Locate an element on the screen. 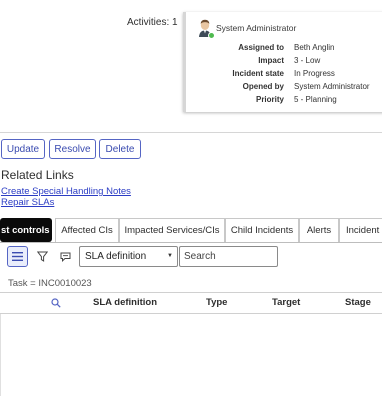 Image resolution: width=382 pixels, height=396 pixels. field-value: In Progress is located at coordinates (314, 73).